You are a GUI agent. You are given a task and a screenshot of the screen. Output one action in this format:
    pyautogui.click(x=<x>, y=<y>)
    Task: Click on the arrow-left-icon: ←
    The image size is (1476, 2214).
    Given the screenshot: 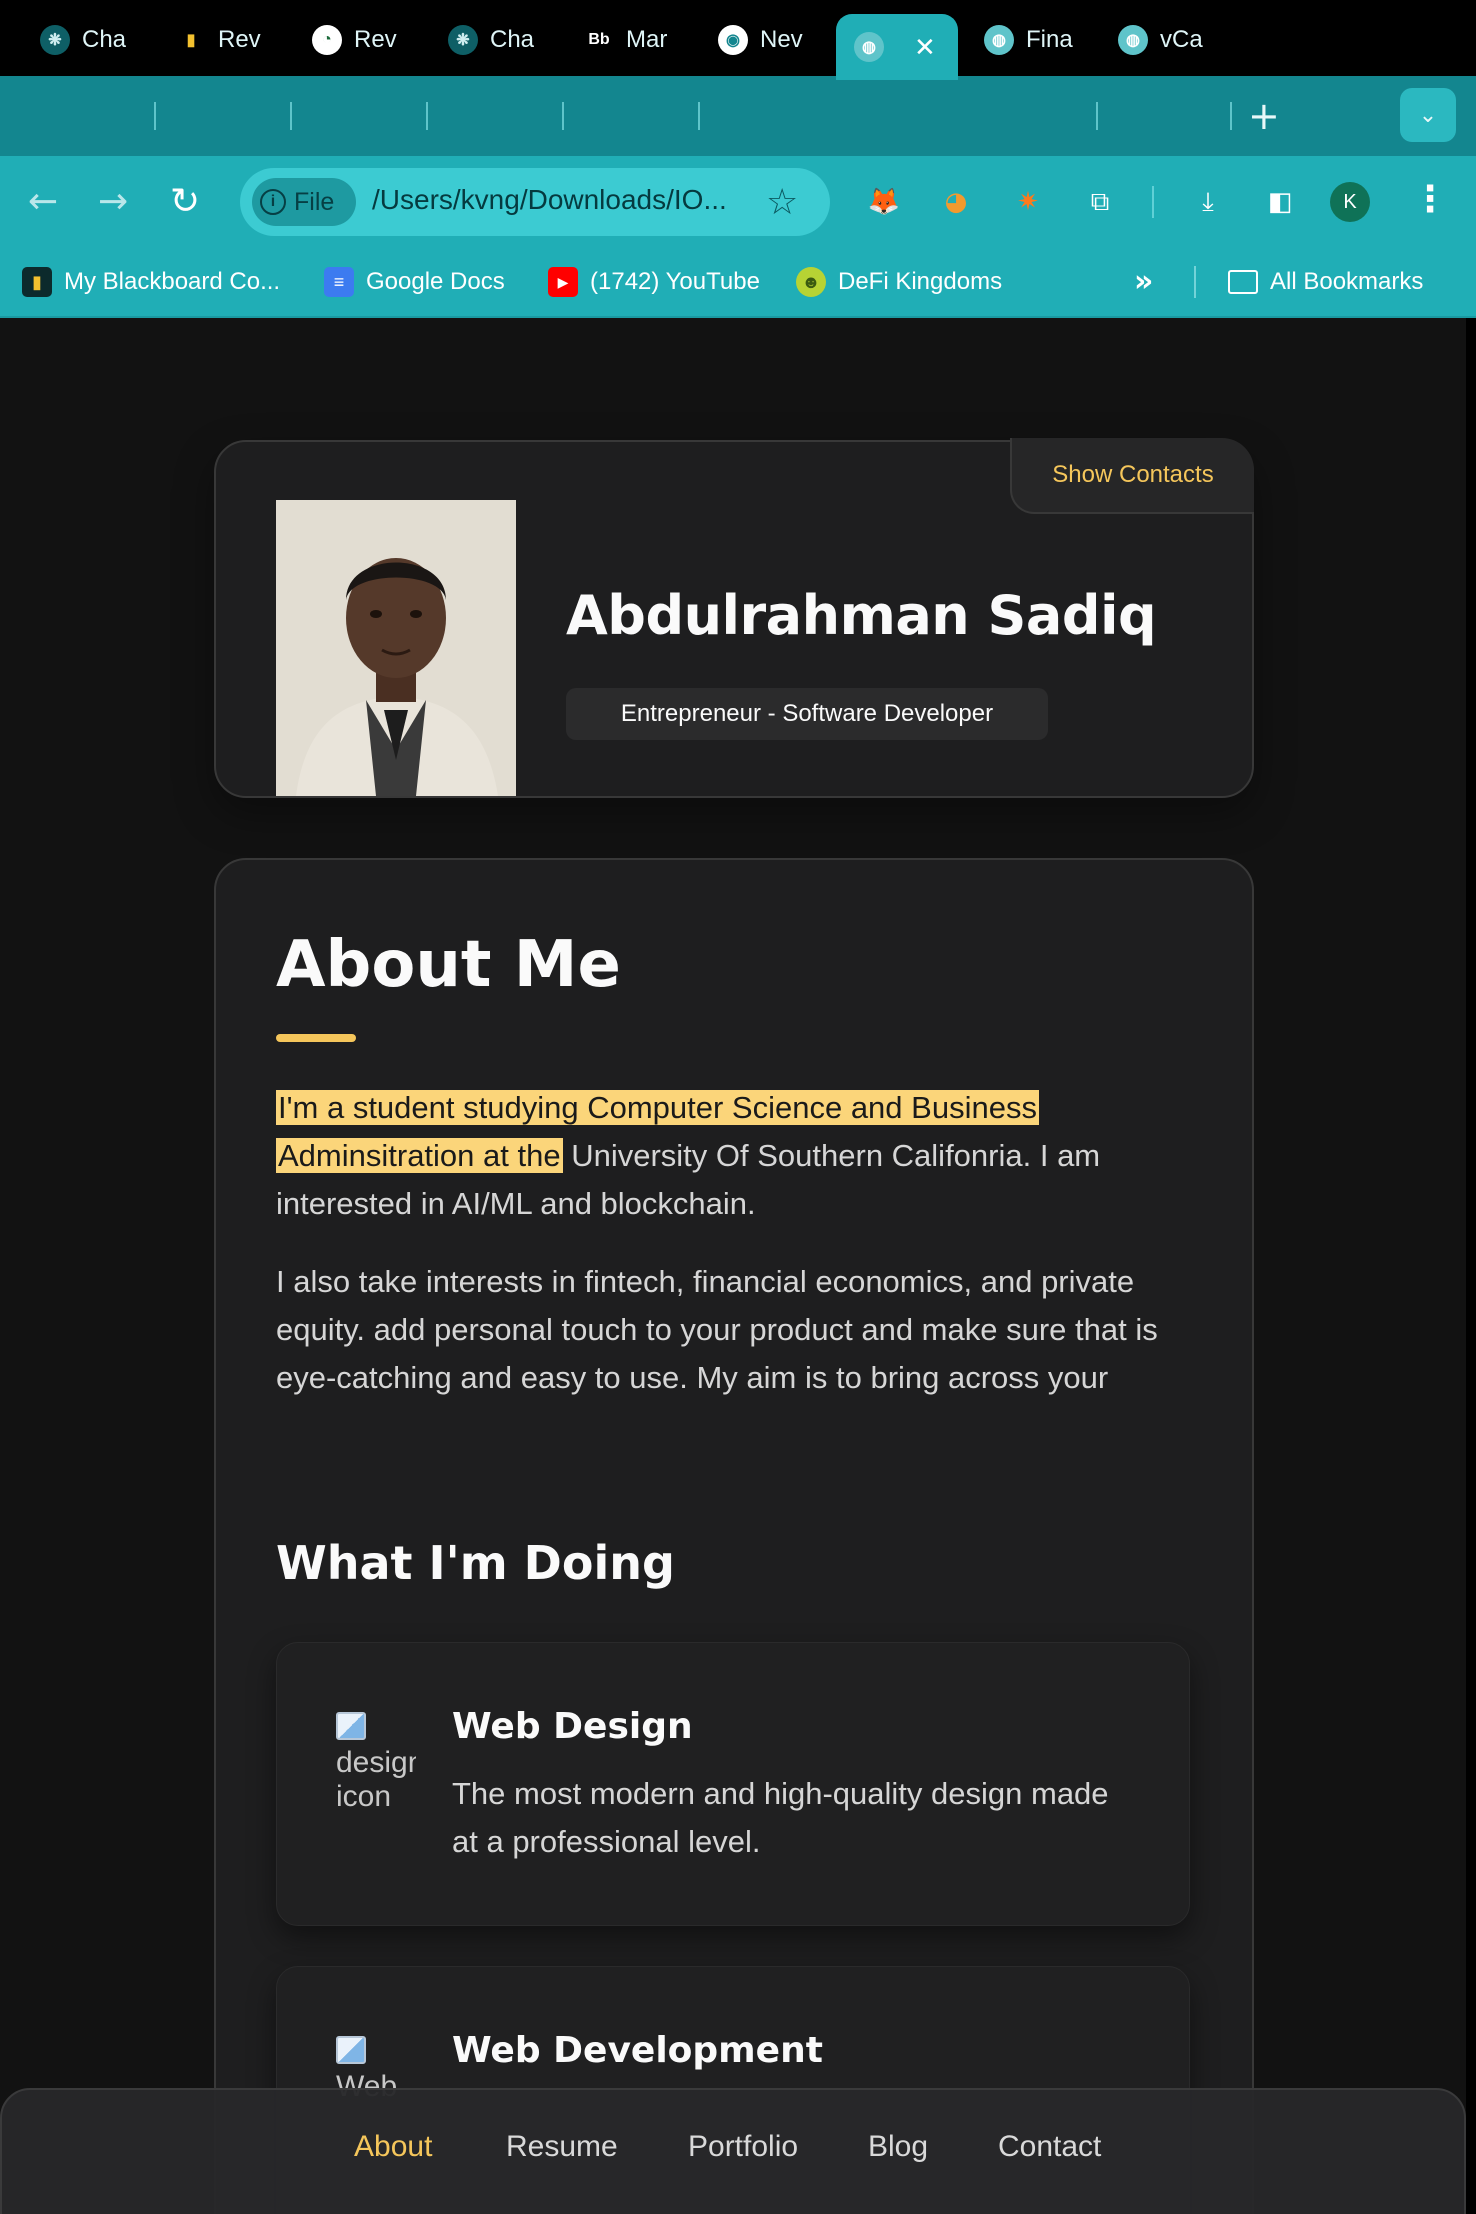 What is the action you would take?
    pyautogui.click(x=43, y=201)
    